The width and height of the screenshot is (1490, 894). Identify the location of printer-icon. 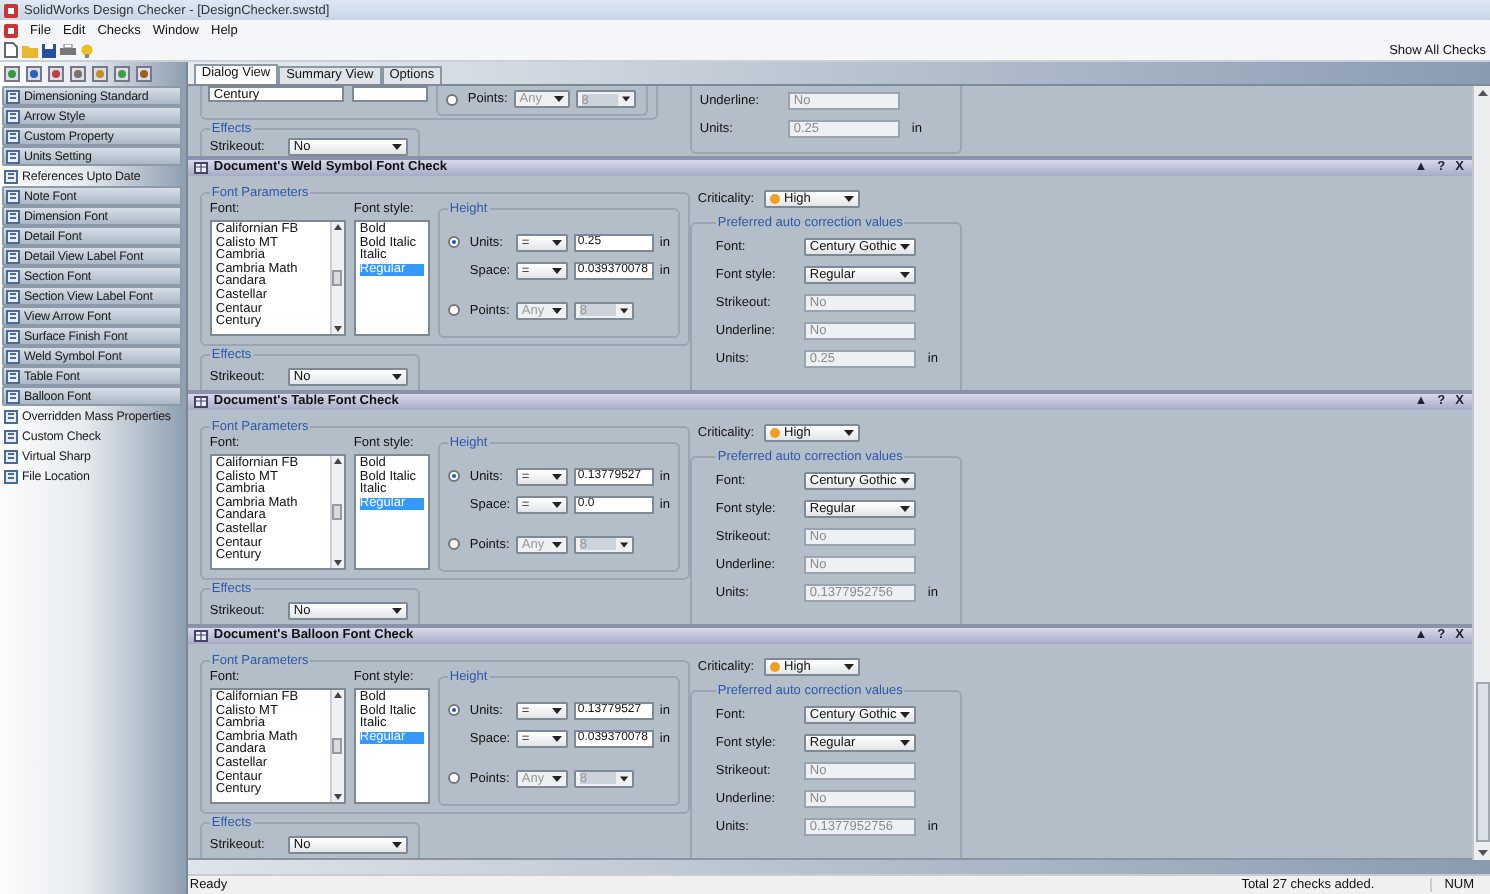
(68, 50).